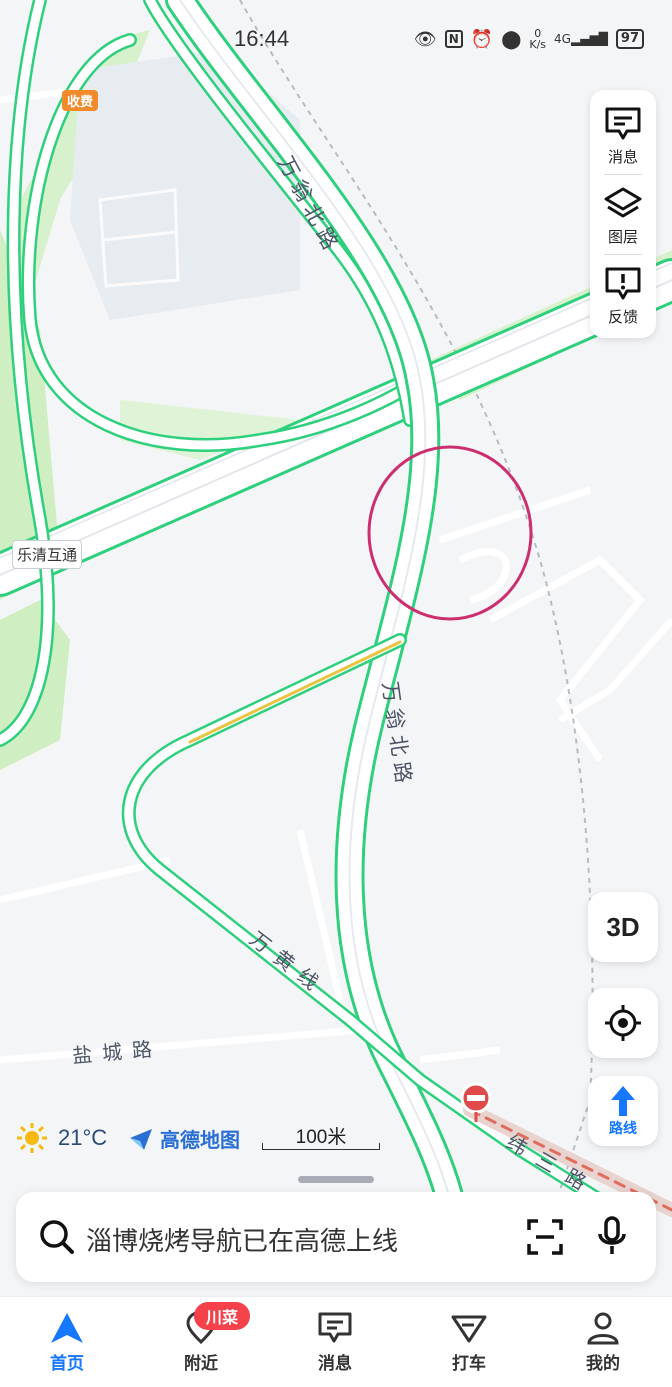 This screenshot has height=1387, width=672. Describe the element at coordinates (57, 1237) in the screenshot. I see `search-icon` at that location.